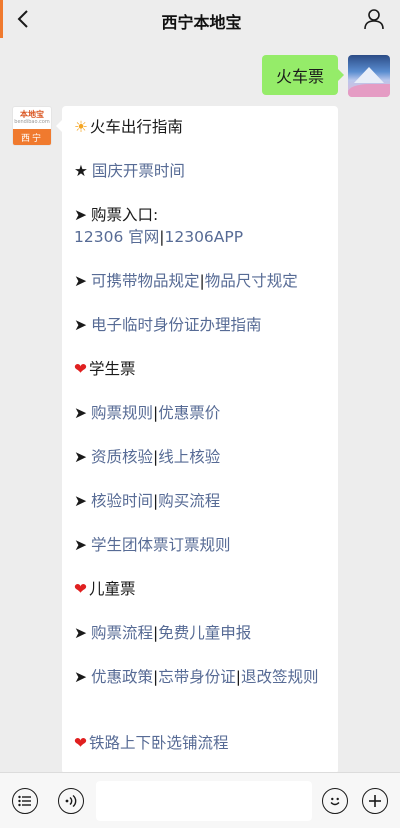 The height and width of the screenshot is (828, 400). Describe the element at coordinates (122, 413) in the screenshot. I see `purchase-rules-link: 购票规则` at that location.